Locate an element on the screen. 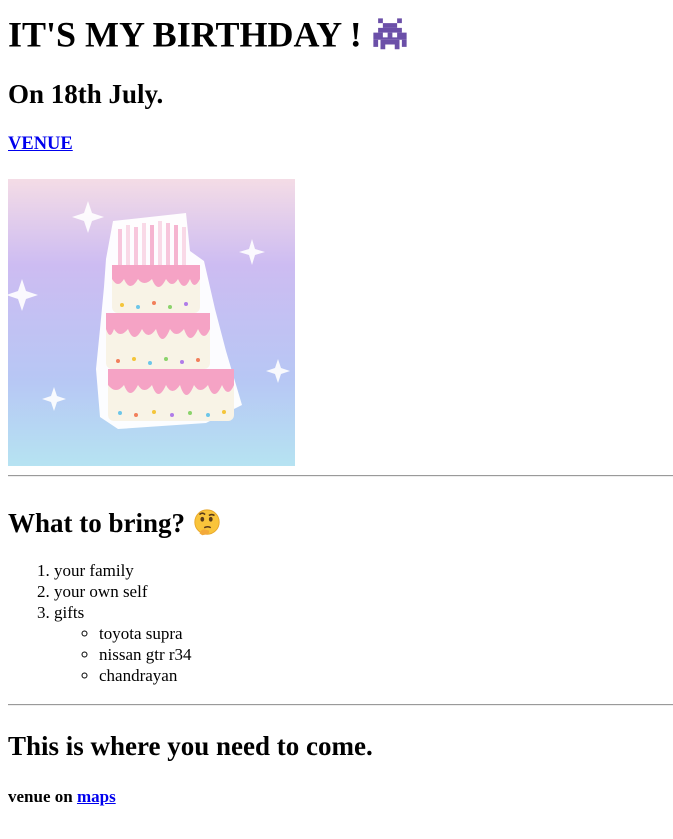  gift-list: toyota supra nissan gtr r34 chandrayan is located at coordinates (123, 654).